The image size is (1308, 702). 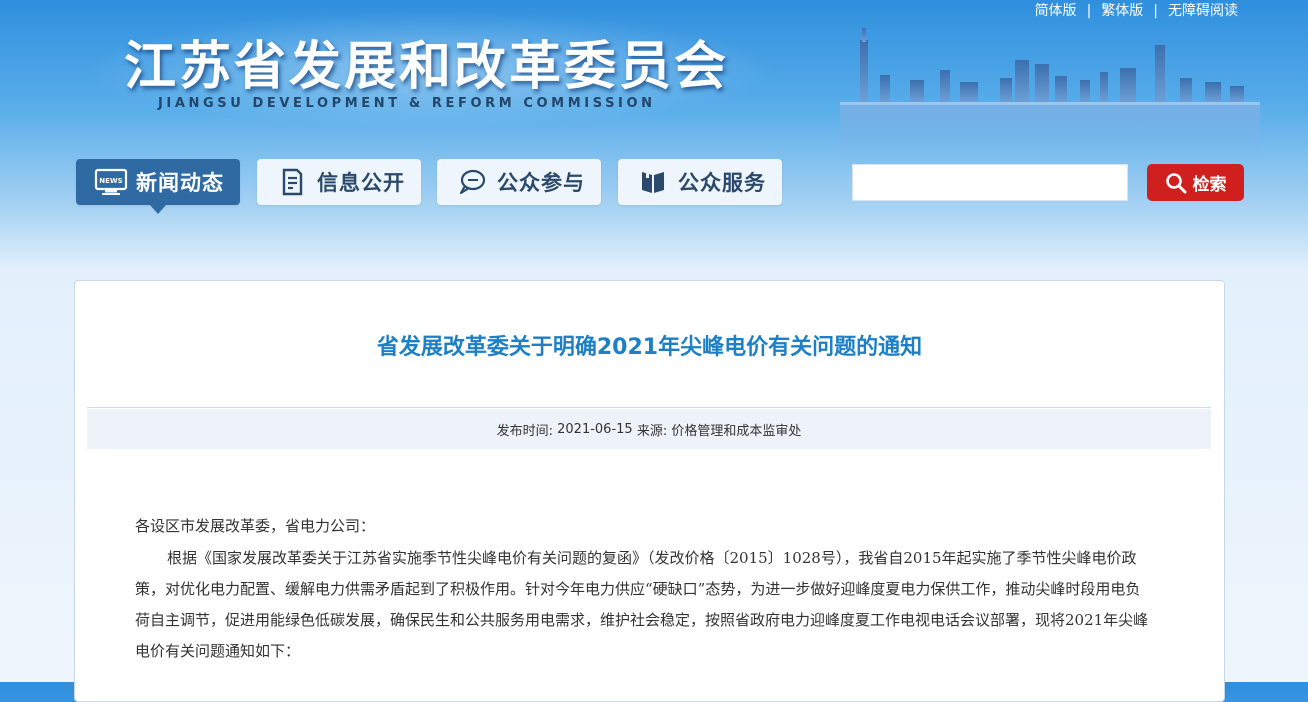 What do you see at coordinates (255, 526) in the screenshot?
I see `salutation: 各设区市发展改革委，省电力公司：` at bounding box center [255, 526].